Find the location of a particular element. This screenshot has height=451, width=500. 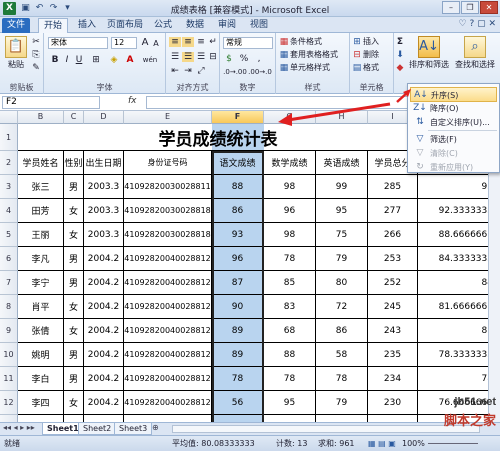

percent-icon: % is located at coordinates (244, 59).